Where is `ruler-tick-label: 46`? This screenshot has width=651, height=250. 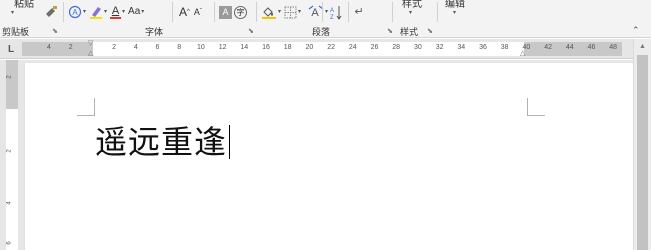
ruler-tick-label: 46 is located at coordinates (591, 47).